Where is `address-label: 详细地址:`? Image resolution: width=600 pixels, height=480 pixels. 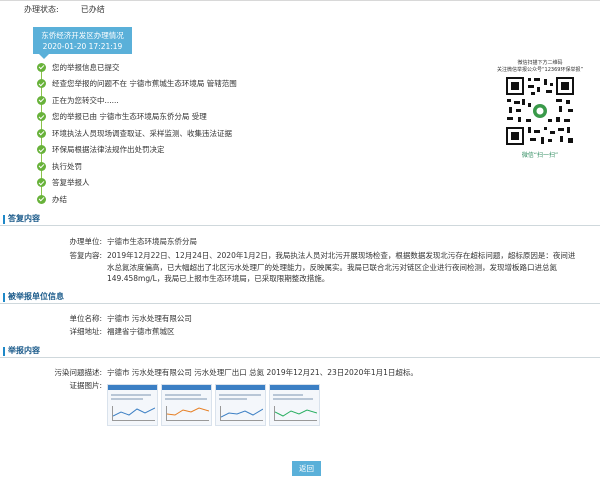 address-label: 详细地址: is located at coordinates (85, 331).